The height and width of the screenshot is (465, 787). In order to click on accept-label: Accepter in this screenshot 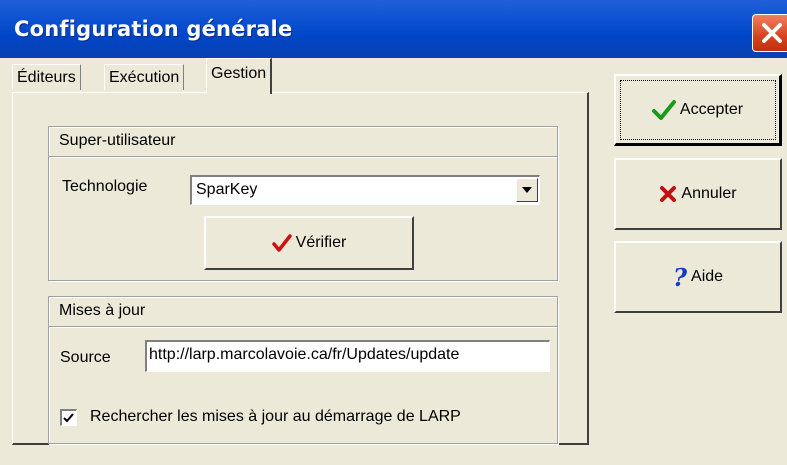, I will do `click(711, 109)`.